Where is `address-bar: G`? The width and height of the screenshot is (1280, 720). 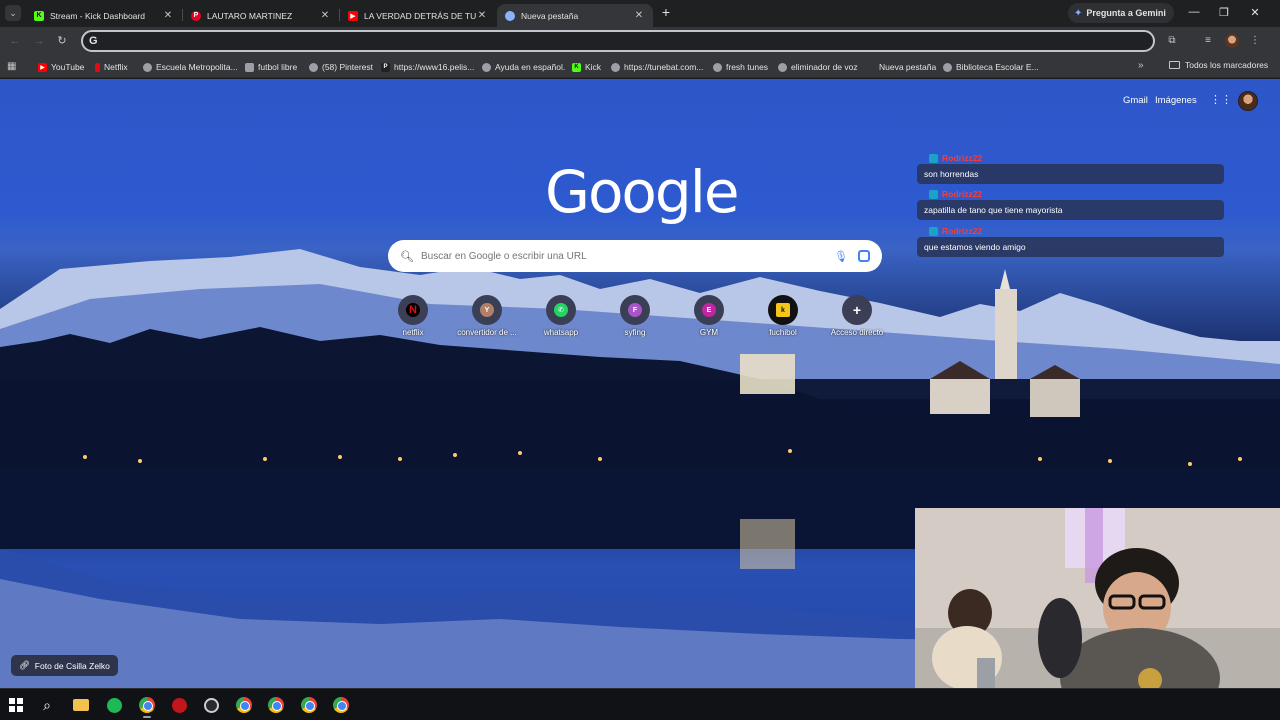
address-bar: G is located at coordinates (618, 41).